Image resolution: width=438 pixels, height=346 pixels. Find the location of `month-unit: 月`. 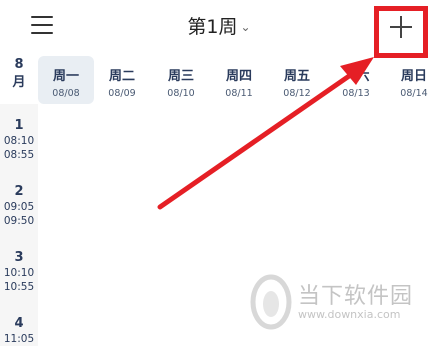

month-unit: 月 is located at coordinates (19, 82).